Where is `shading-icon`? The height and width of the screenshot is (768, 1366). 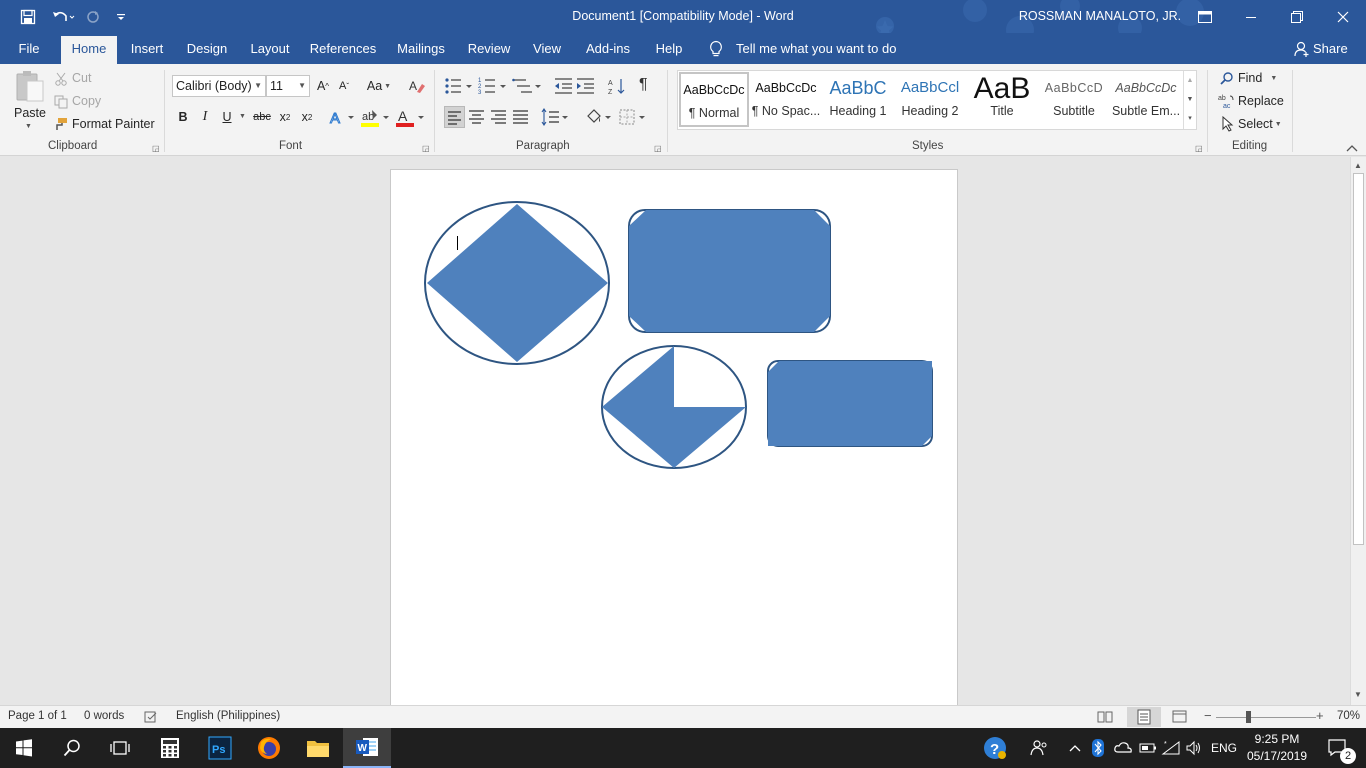 shading-icon is located at coordinates (599, 117).